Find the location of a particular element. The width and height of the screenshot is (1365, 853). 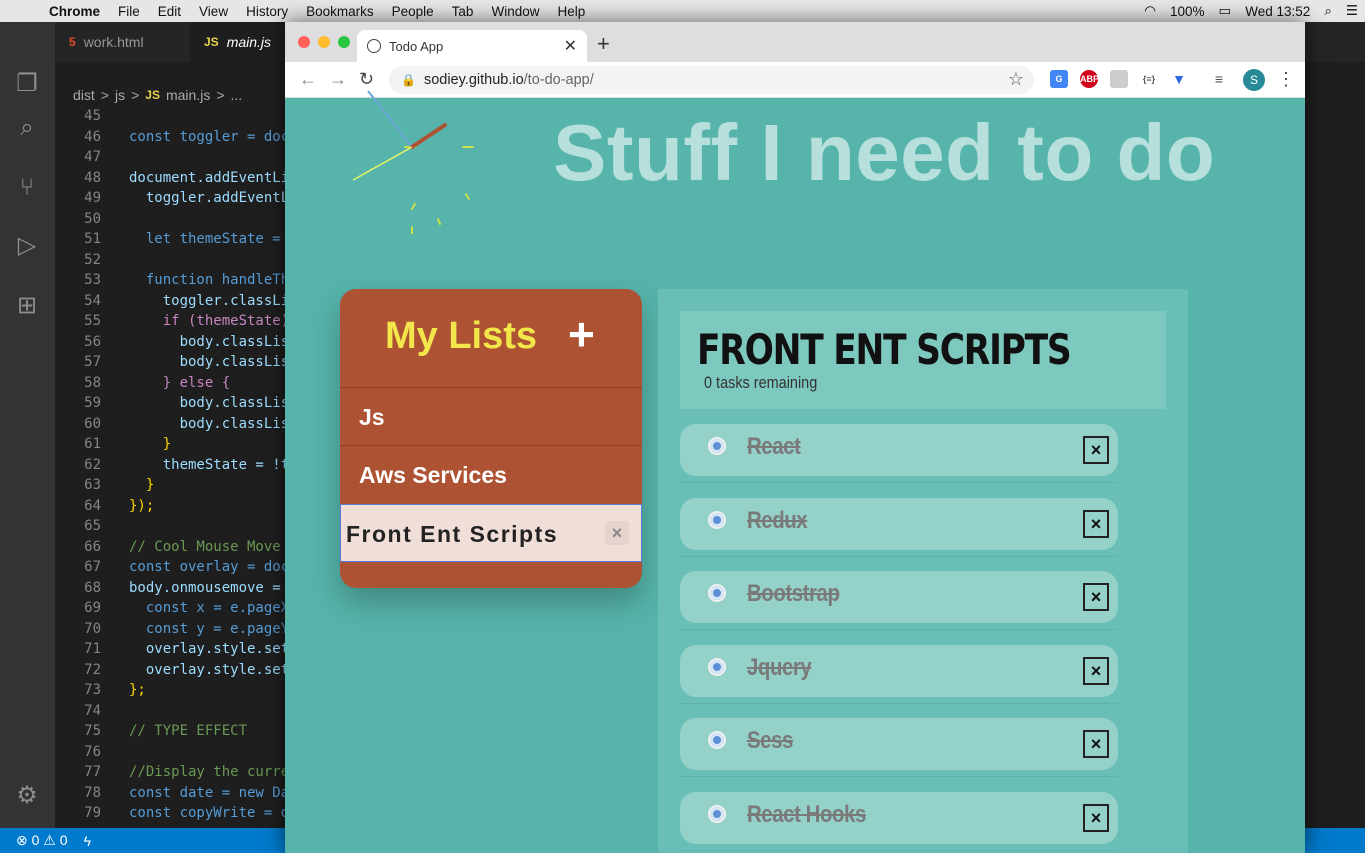

menu-file: File is located at coordinates (129, 11).